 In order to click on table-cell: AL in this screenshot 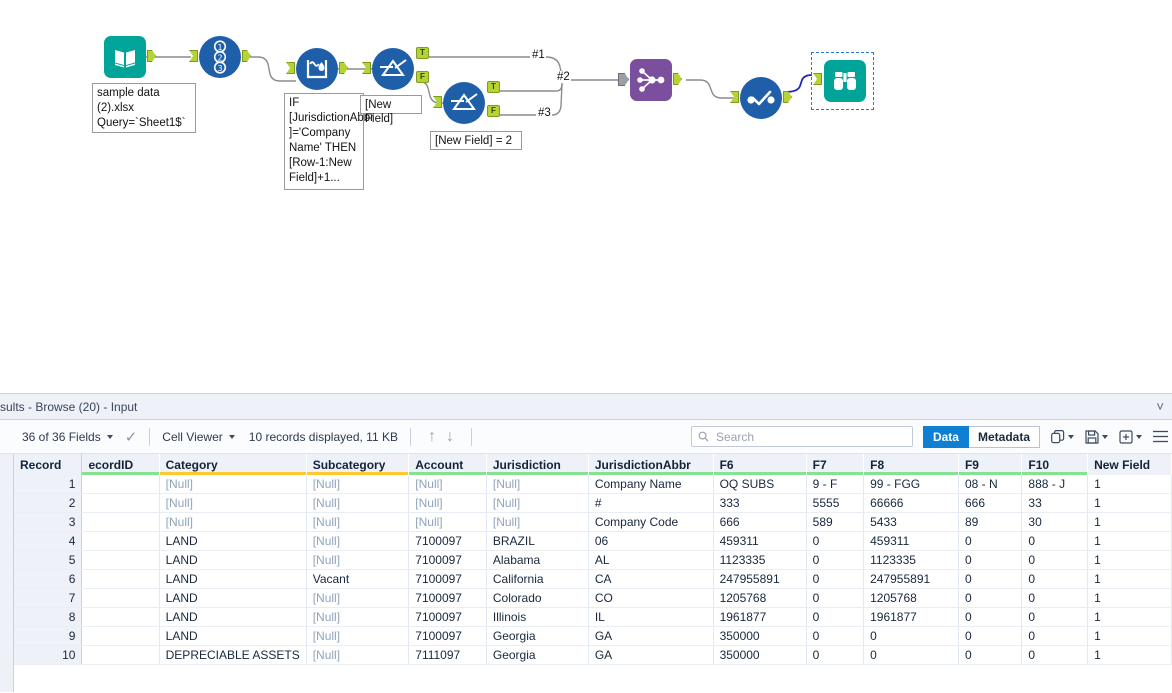, I will do `click(651, 560)`.